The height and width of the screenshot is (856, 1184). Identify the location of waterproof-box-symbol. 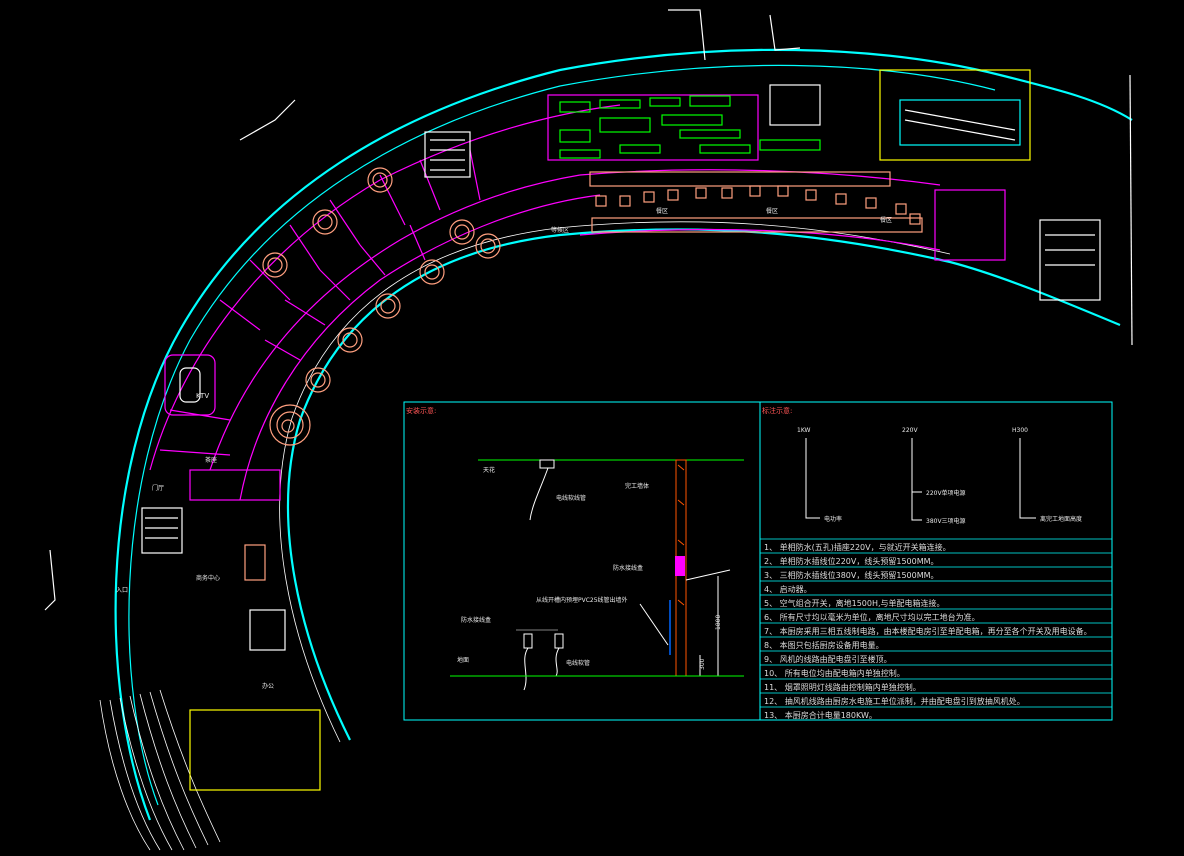
(680, 566).